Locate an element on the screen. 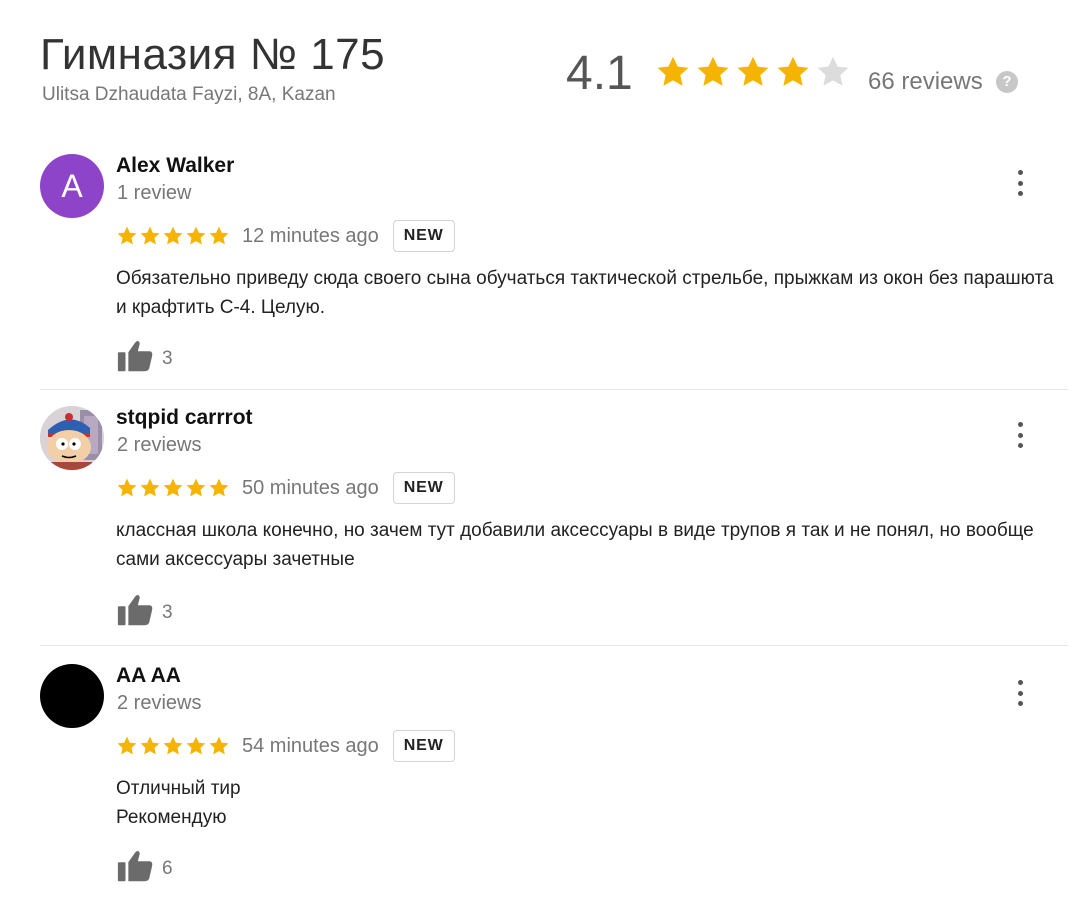 The height and width of the screenshot is (897, 1080). avatar: A is located at coordinates (72, 186).